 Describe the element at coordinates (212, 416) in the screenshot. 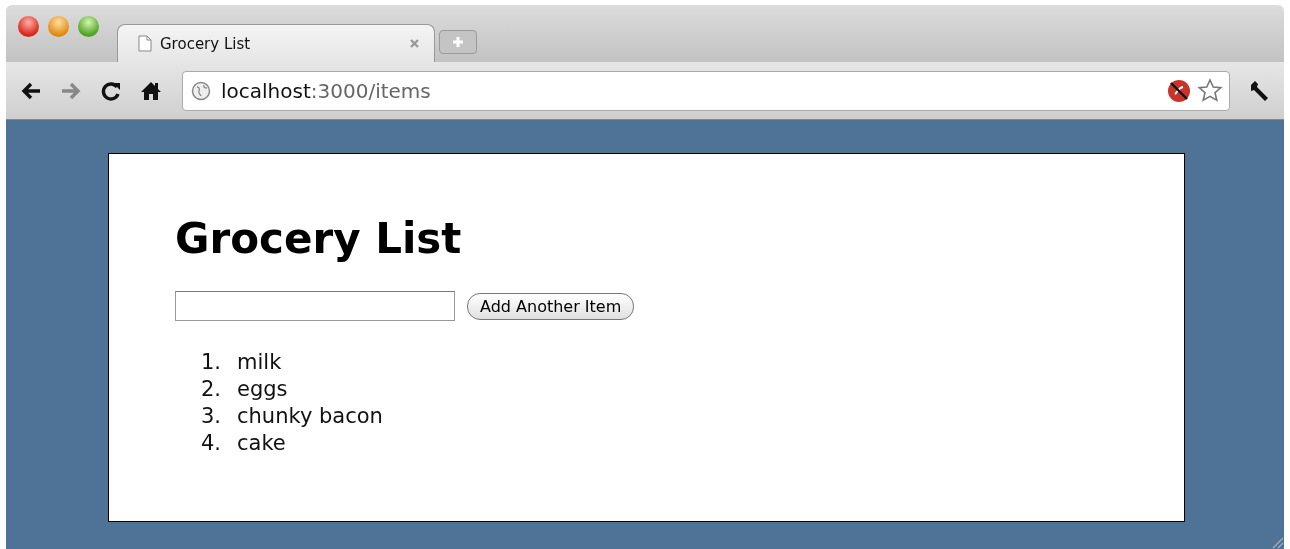

I see `list-number: 3.` at that location.